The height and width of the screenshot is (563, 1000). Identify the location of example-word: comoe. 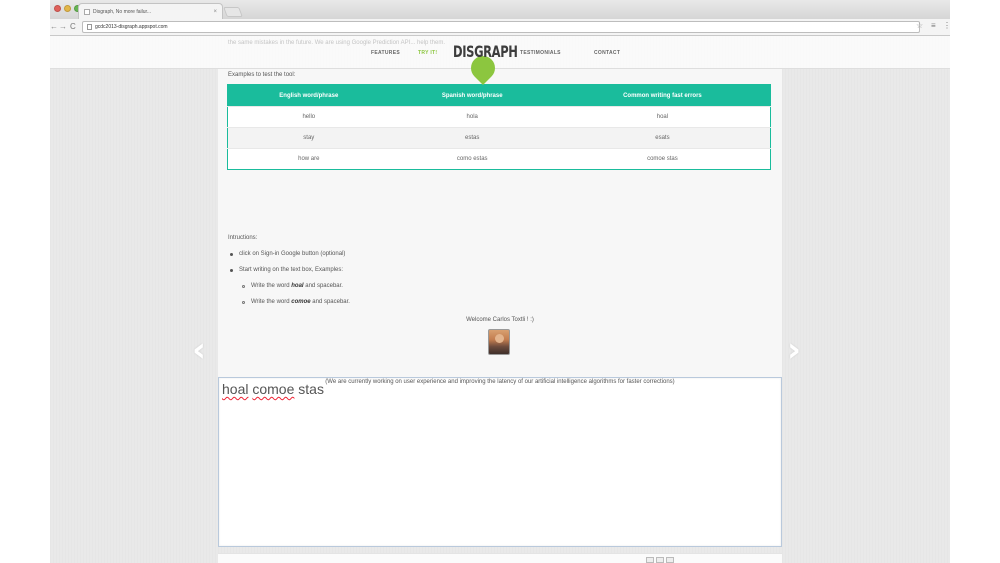
(301, 302).